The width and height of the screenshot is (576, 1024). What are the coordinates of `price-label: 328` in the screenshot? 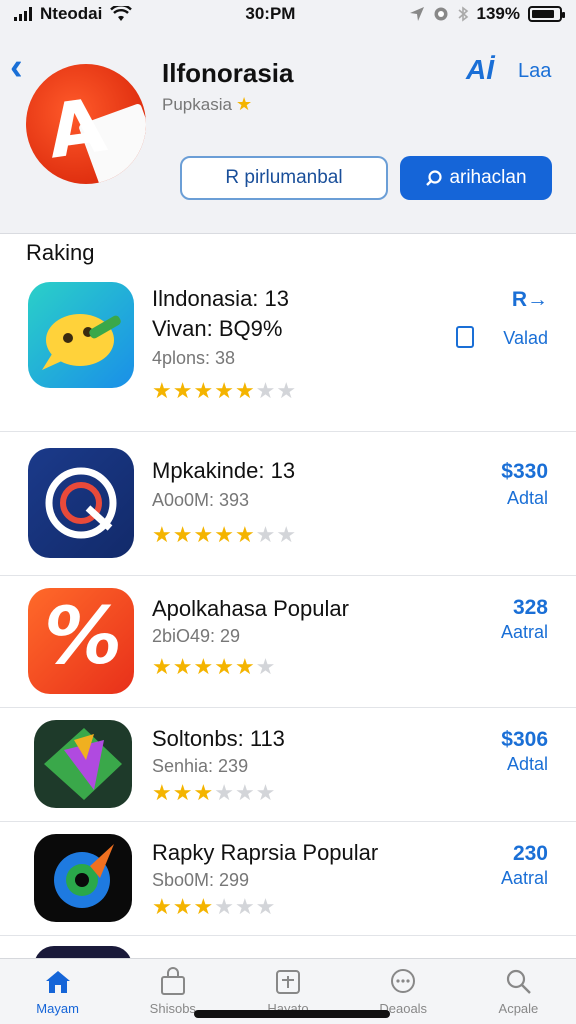 It's located at (530, 607).